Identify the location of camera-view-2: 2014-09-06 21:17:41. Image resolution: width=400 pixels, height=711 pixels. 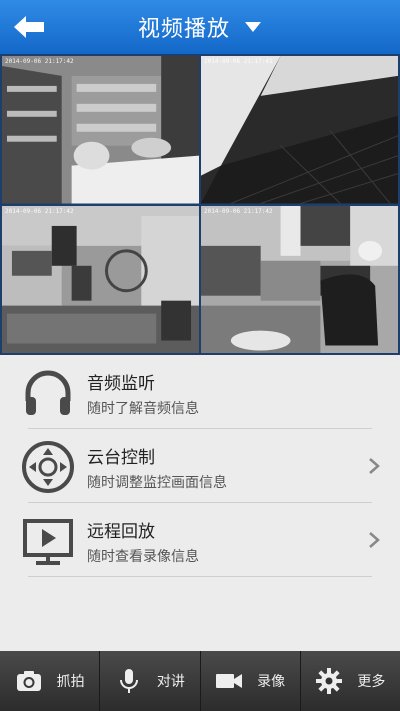
(299, 130).